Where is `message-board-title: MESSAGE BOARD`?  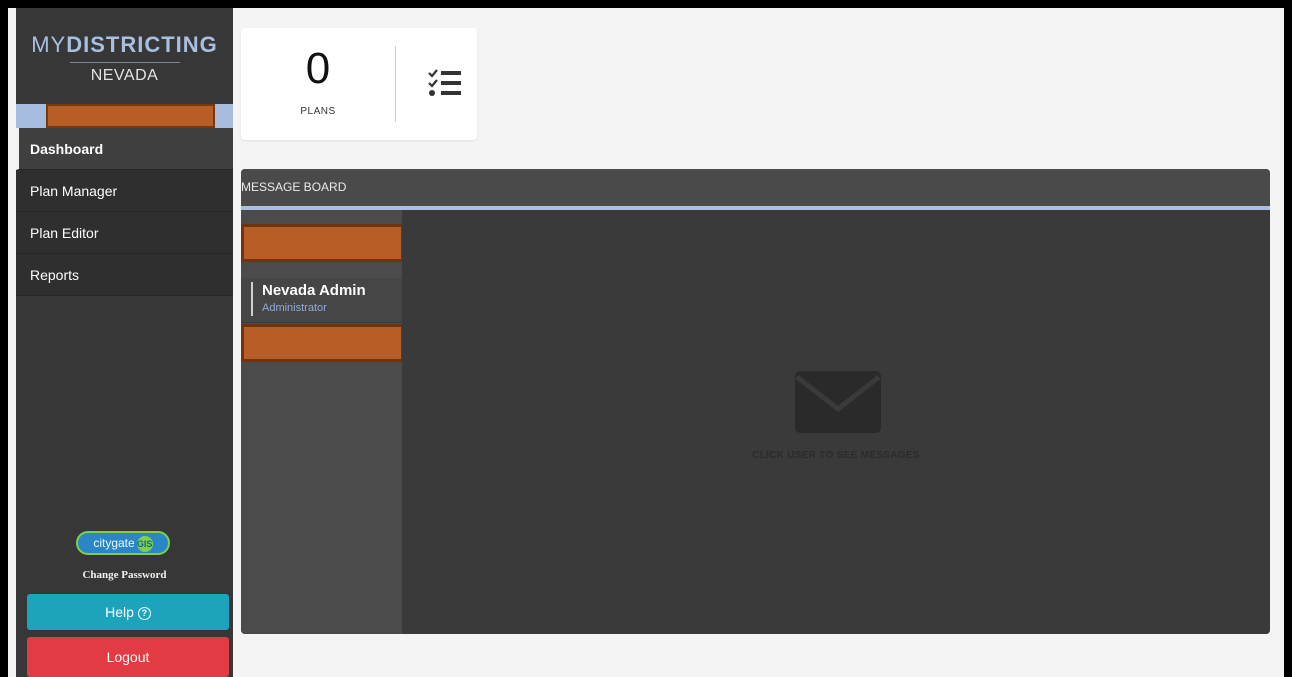 message-board-title: MESSAGE BOARD is located at coordinates (294, 187).